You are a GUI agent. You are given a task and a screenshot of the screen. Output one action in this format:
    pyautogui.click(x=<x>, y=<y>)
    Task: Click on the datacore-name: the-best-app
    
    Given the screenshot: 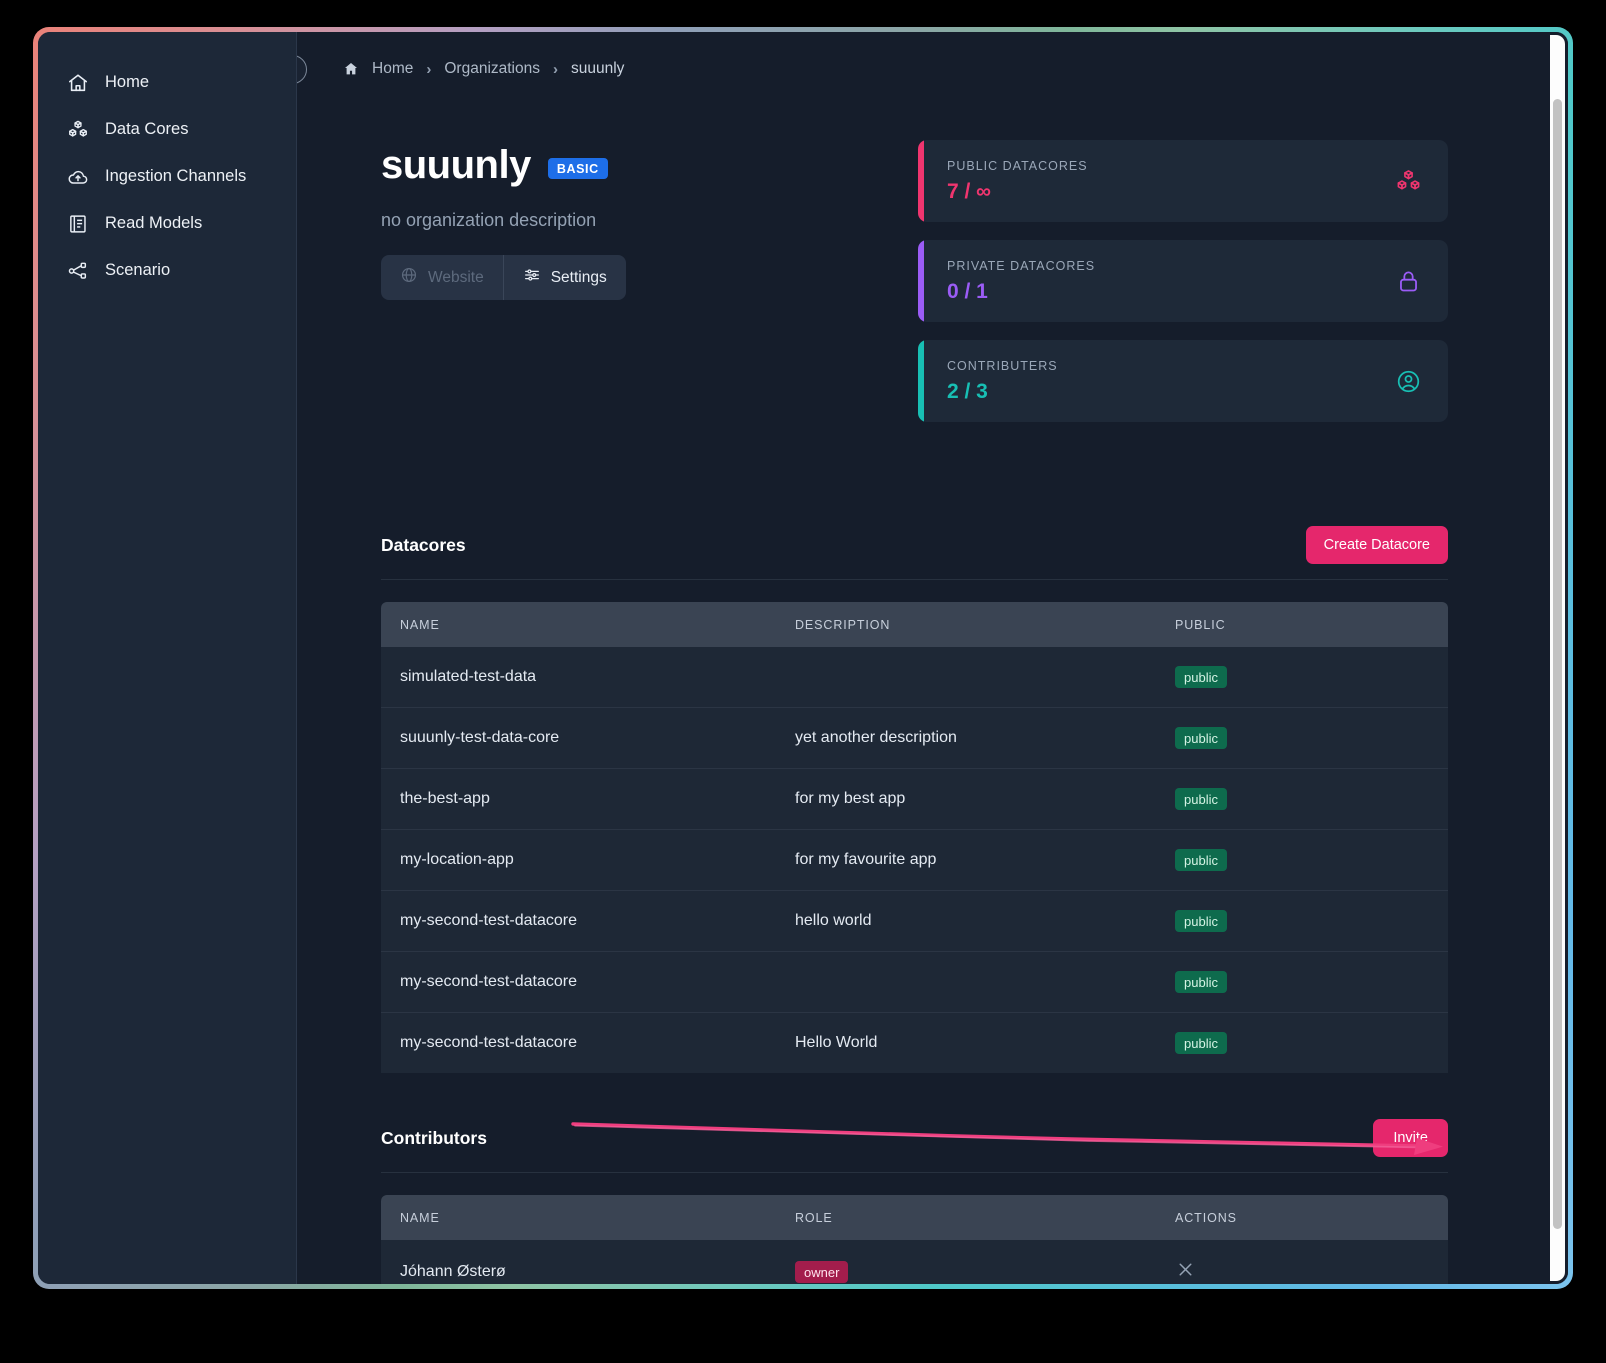 What is the action you would take?
    pyautogui.click(x=445, y=798)
    